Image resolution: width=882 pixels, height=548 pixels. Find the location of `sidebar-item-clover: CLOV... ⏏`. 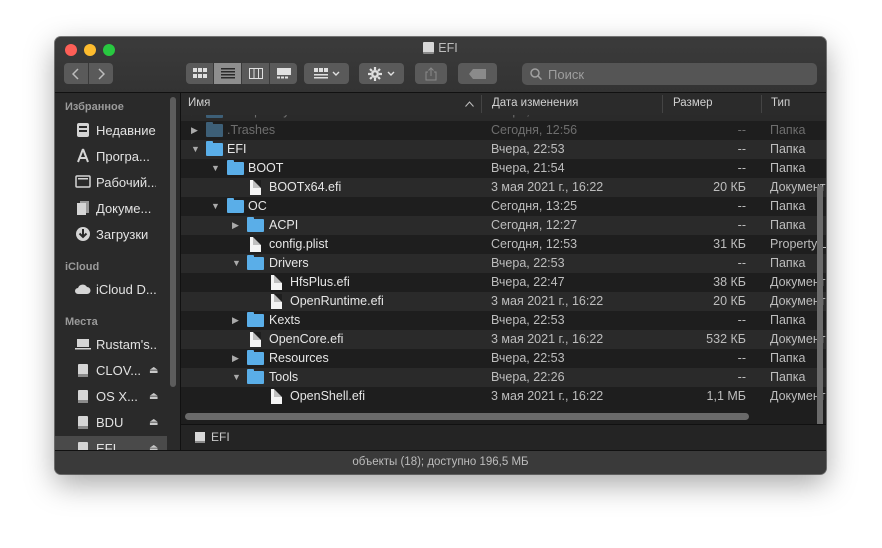

sidebar-item-clover: CLOV... ⏏ is located at coordinates (111, 370).